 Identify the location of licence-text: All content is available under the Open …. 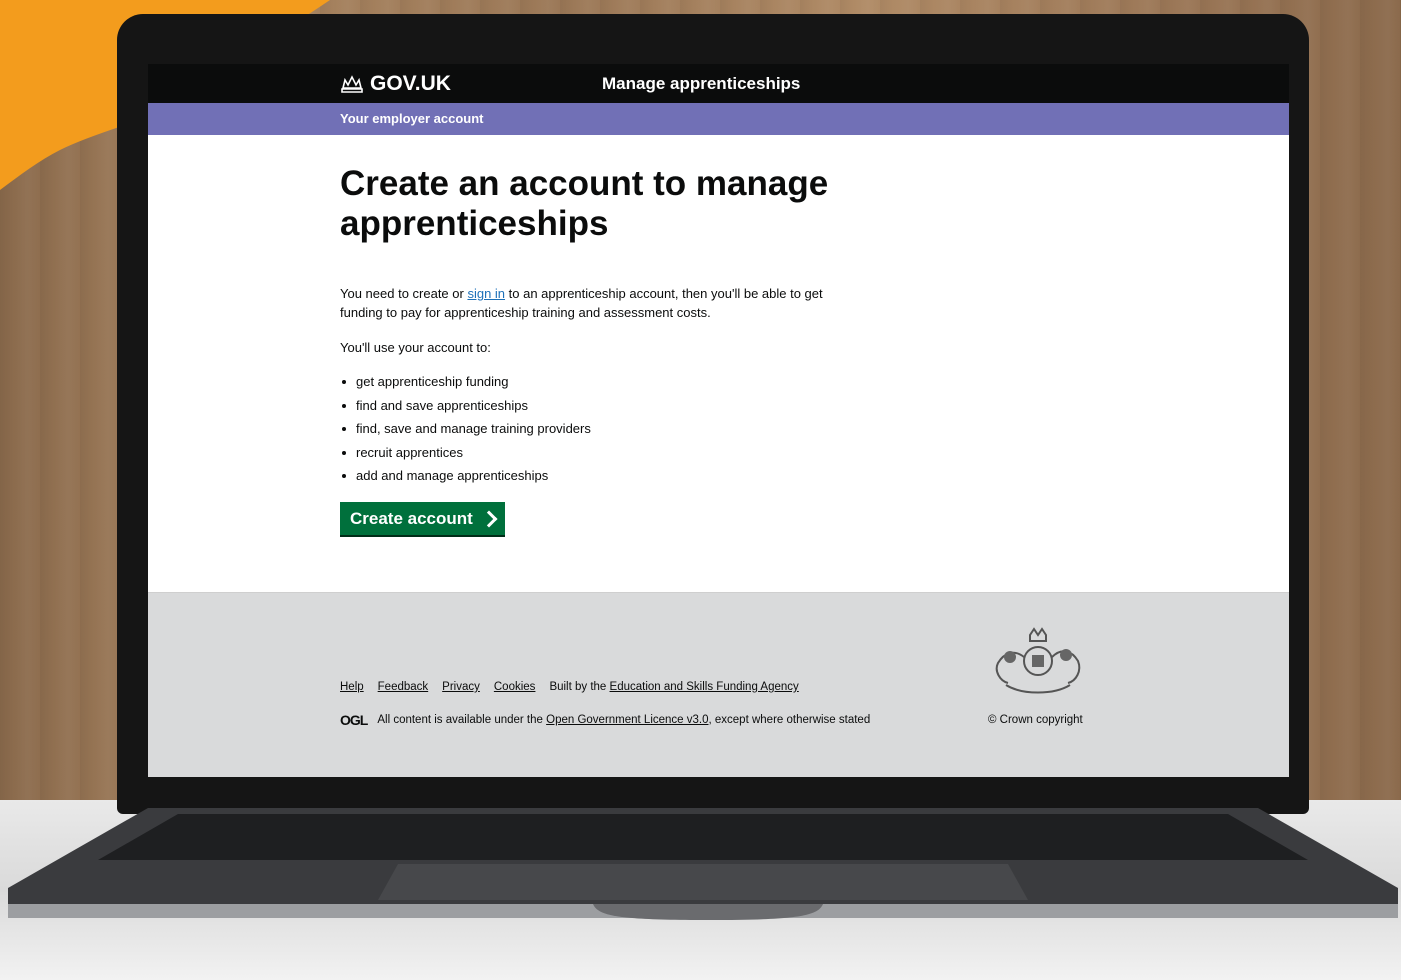
(623, 720).